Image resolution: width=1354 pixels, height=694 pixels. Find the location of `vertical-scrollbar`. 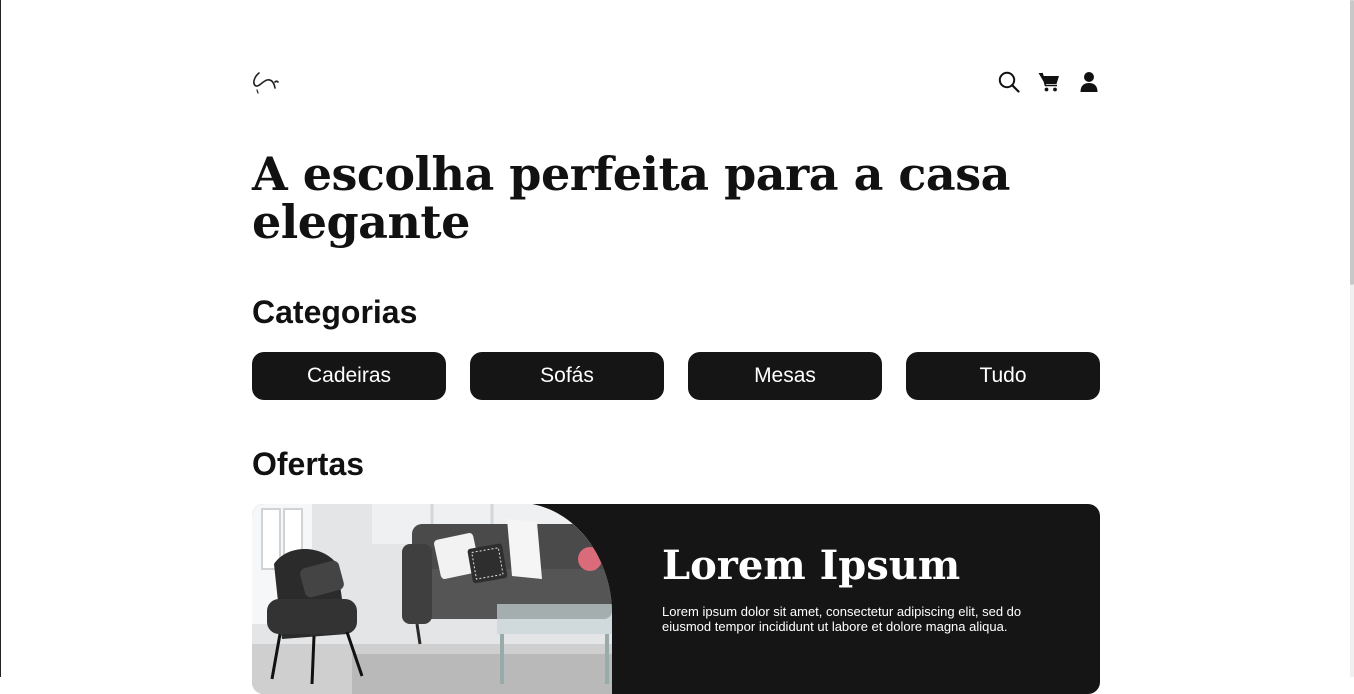

vertical-scrollbar is located at coordinates (1352, 338).